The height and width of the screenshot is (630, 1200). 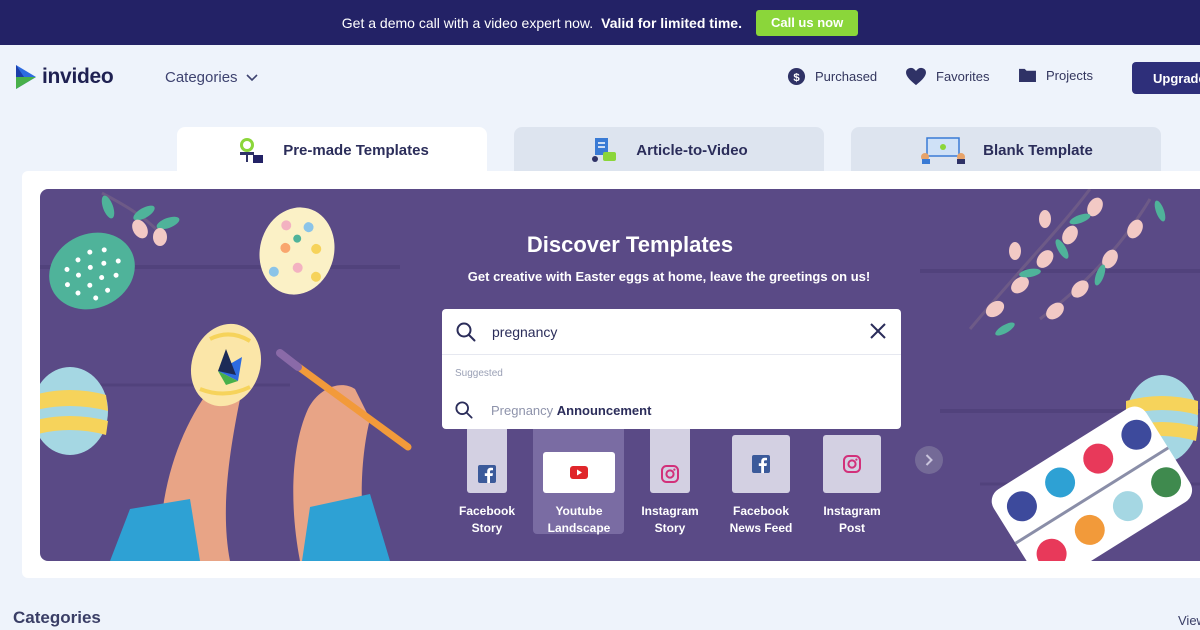 I want to click on format-sublabel: News Feed, so click(x=761, y=528).